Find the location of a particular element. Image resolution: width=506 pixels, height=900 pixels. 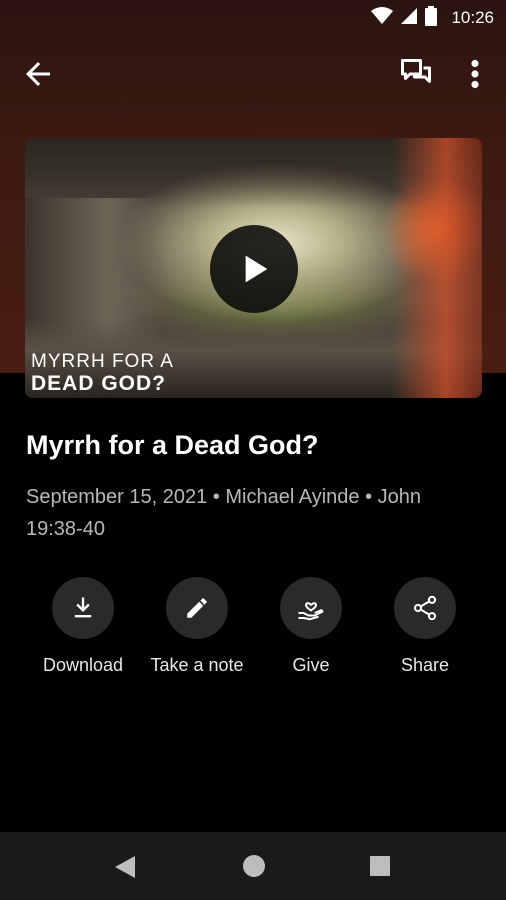

circle-home-icon is located at coordinates (254, 866).